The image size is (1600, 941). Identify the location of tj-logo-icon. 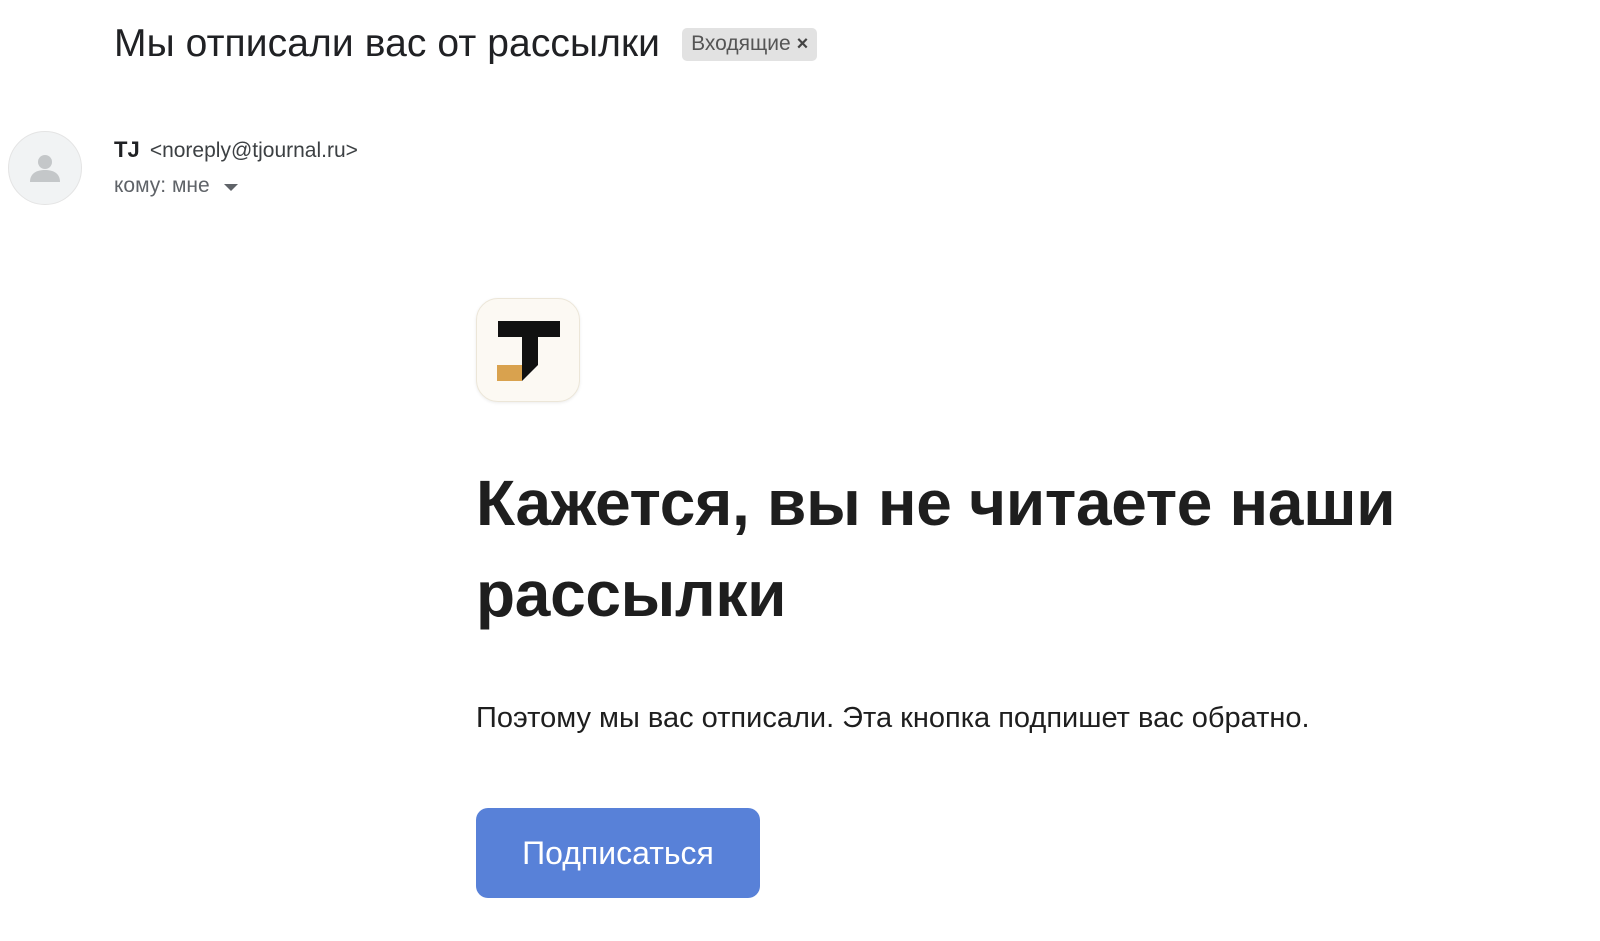
(528, 350).